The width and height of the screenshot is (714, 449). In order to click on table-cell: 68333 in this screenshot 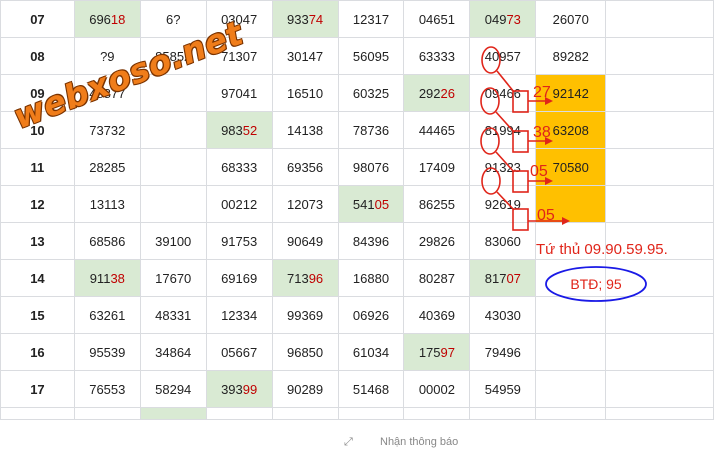, I will do `click(239, 167)`.